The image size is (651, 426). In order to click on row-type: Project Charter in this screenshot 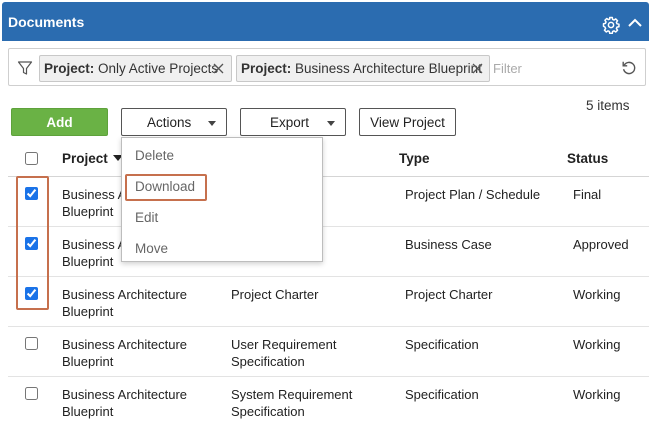, I will do `click(449, 294)`.